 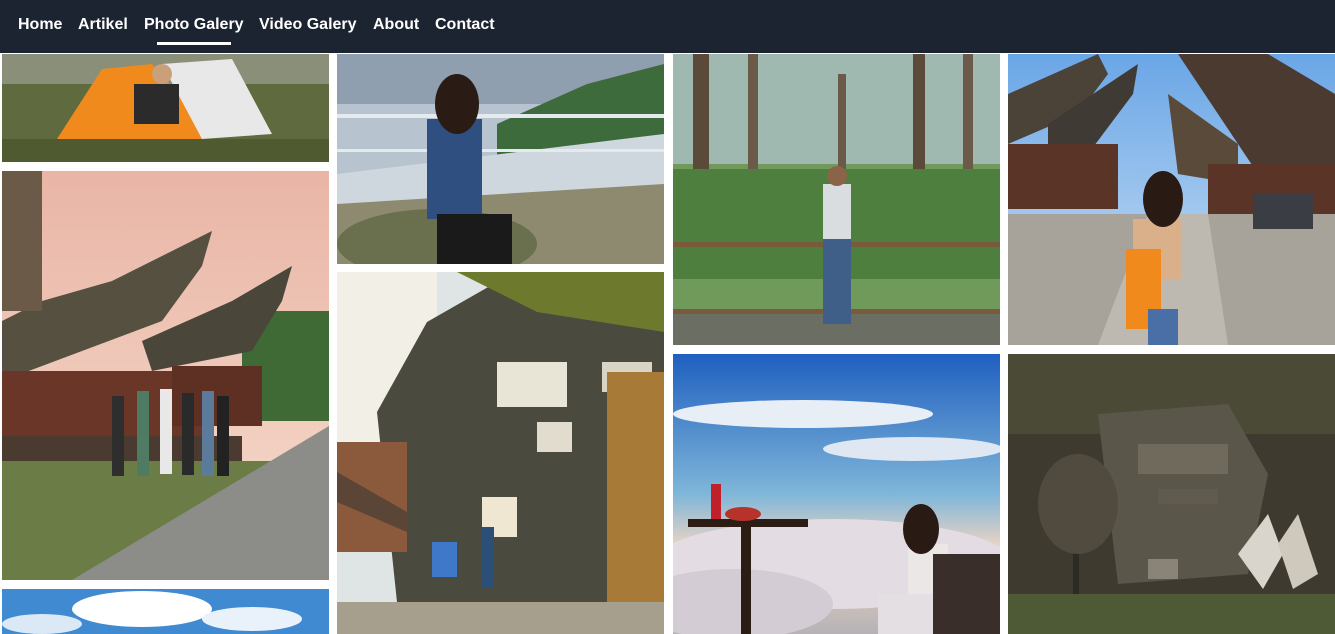 I want to click on nav-video-galery: Video Galery, so click(x=308, y=25).